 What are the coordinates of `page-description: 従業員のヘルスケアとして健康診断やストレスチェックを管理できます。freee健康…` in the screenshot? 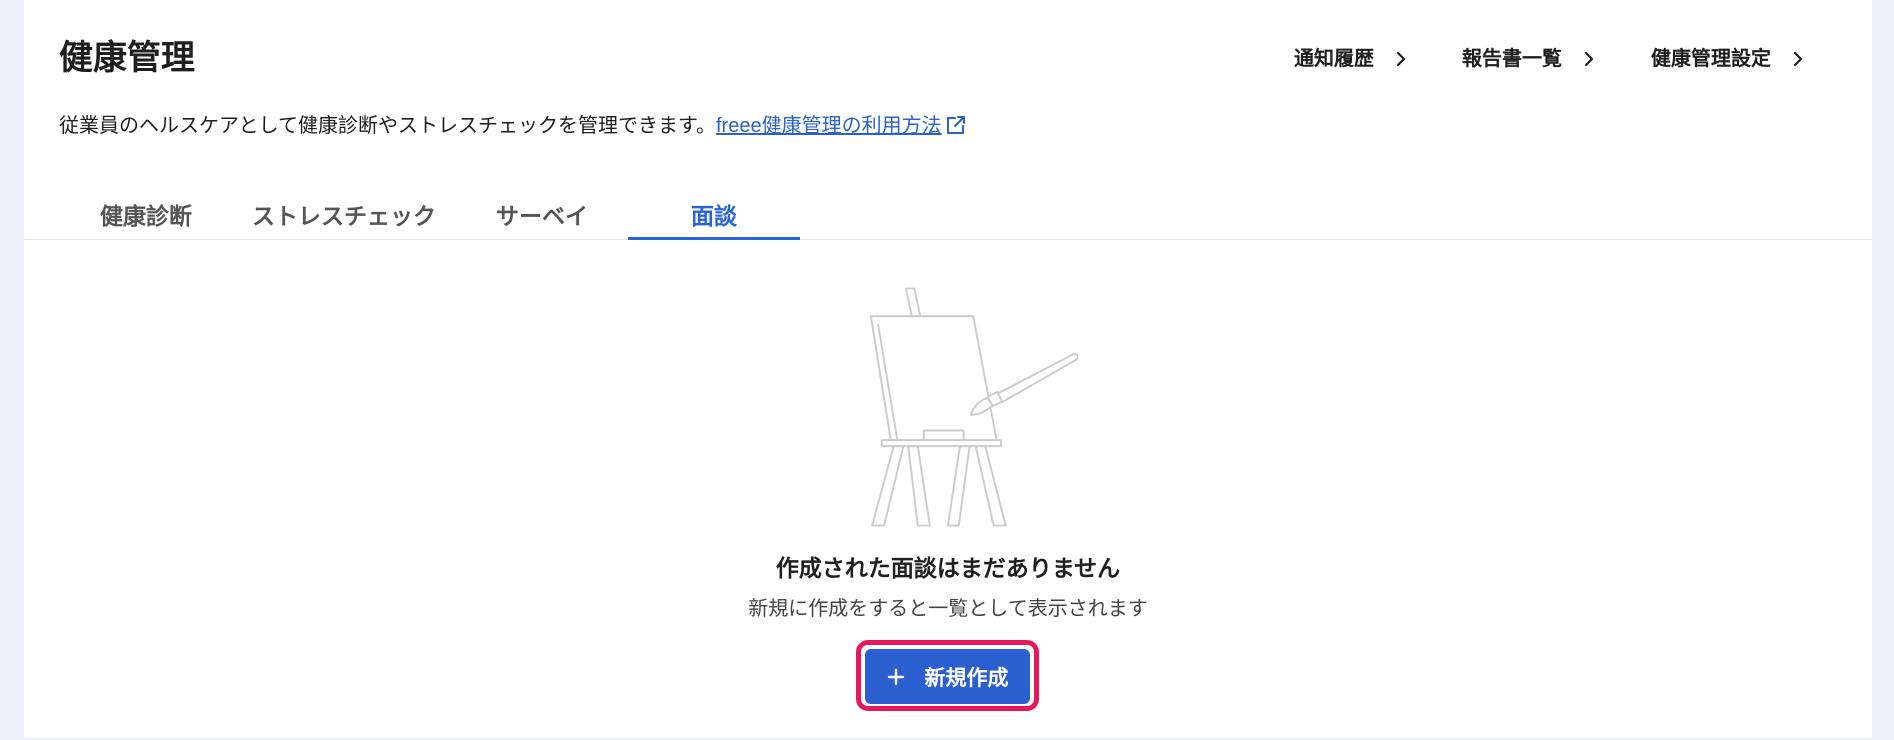 It's located at (513, 126).